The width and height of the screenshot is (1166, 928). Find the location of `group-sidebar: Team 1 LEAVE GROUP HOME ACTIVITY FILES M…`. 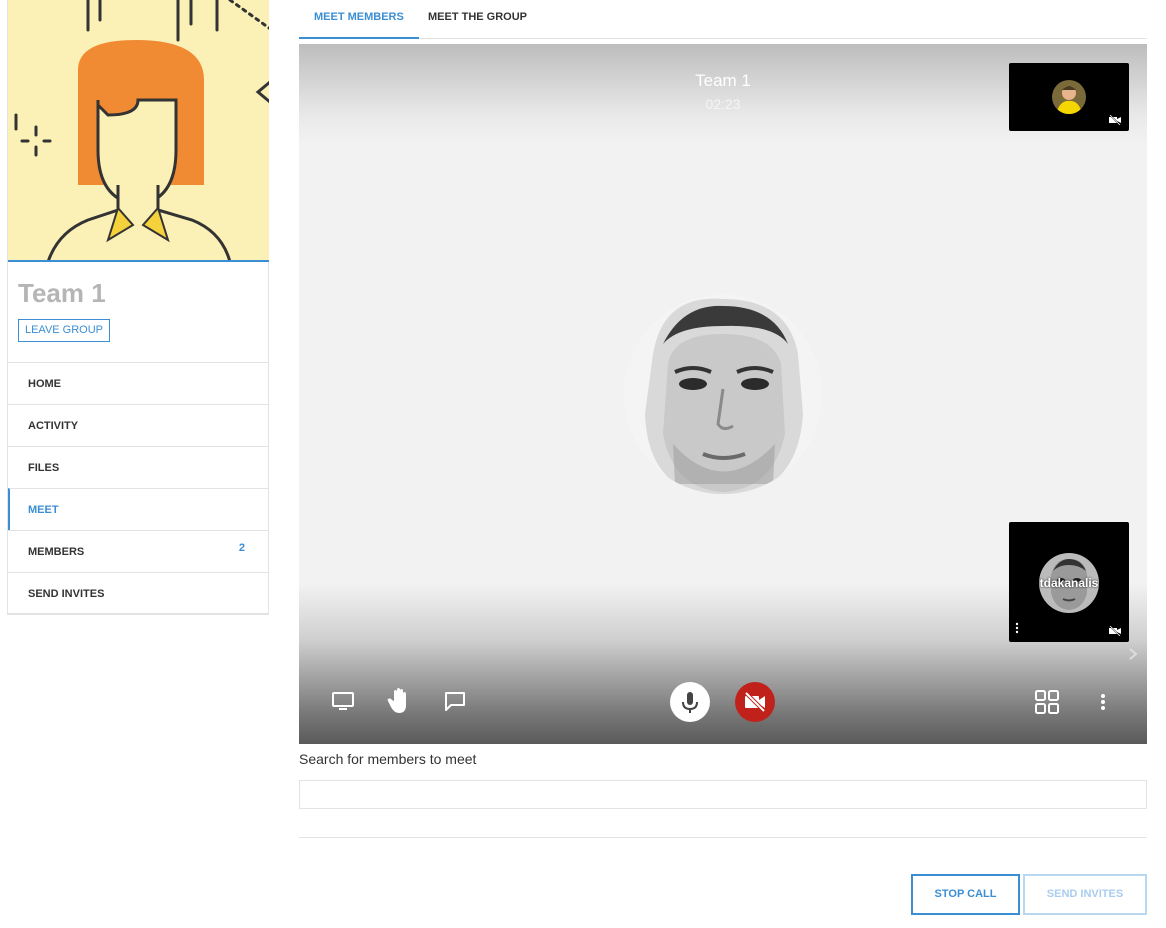

group-sidebar: Team 1 LEAVE GROUP HOME ACTIVITY FILES M… is located at coordinates (138, 307).